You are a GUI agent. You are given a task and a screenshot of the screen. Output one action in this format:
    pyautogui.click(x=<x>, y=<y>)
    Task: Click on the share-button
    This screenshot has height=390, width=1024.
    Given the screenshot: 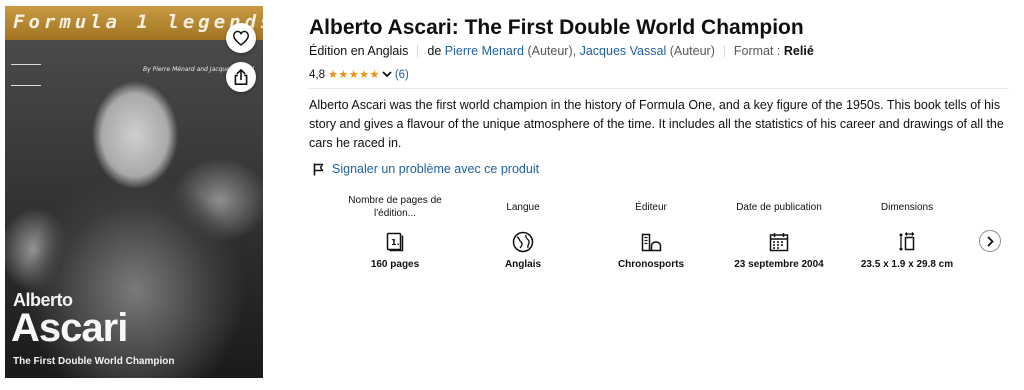 What is the action you would take?
    pyautogui.click(x=241, y=77)
    